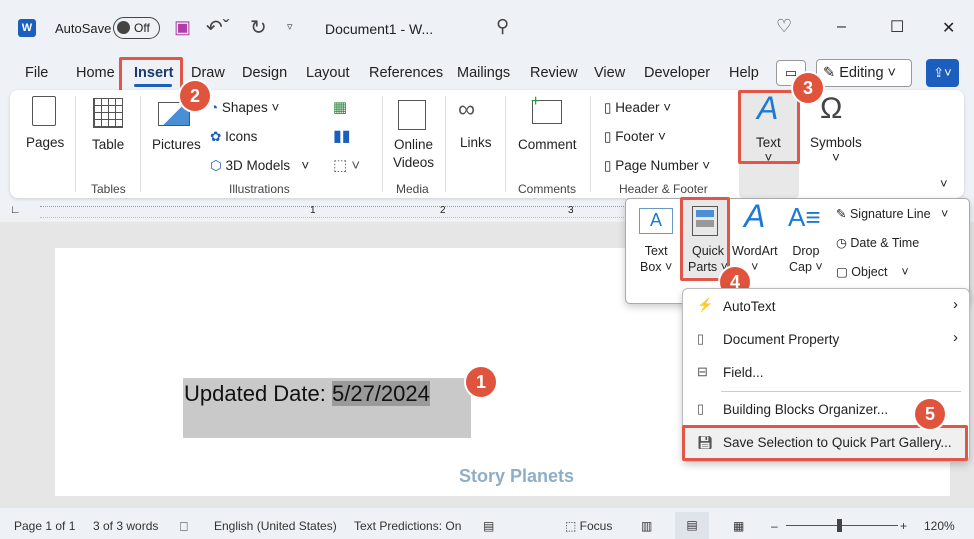 Image resolution: width=974 pixels, height=539 pixels. Describe the element at coordinates (948, 28) in the screenshot. I see `close-button: ✕` at that location.